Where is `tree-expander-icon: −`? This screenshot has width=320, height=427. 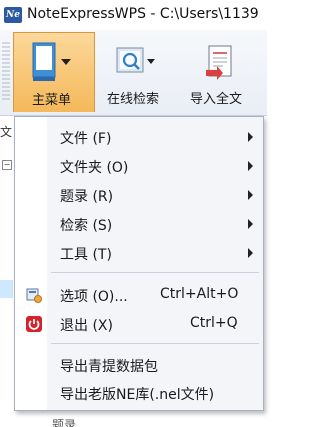 tree-expander-icon: − is located at coordinates (7, 165).